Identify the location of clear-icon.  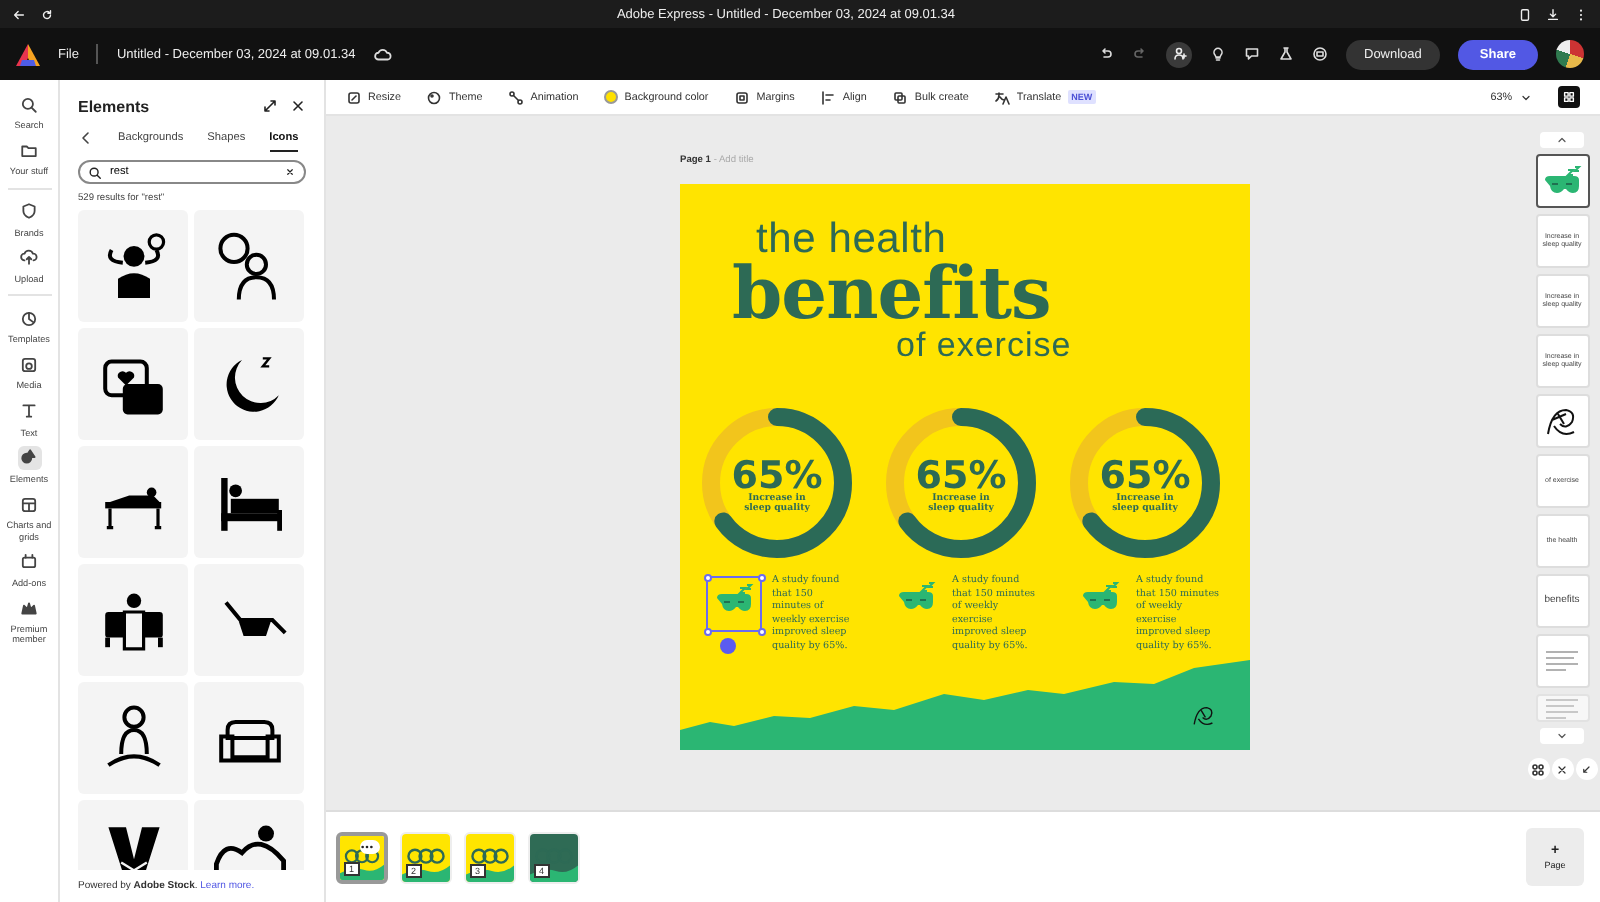
(290, 172).